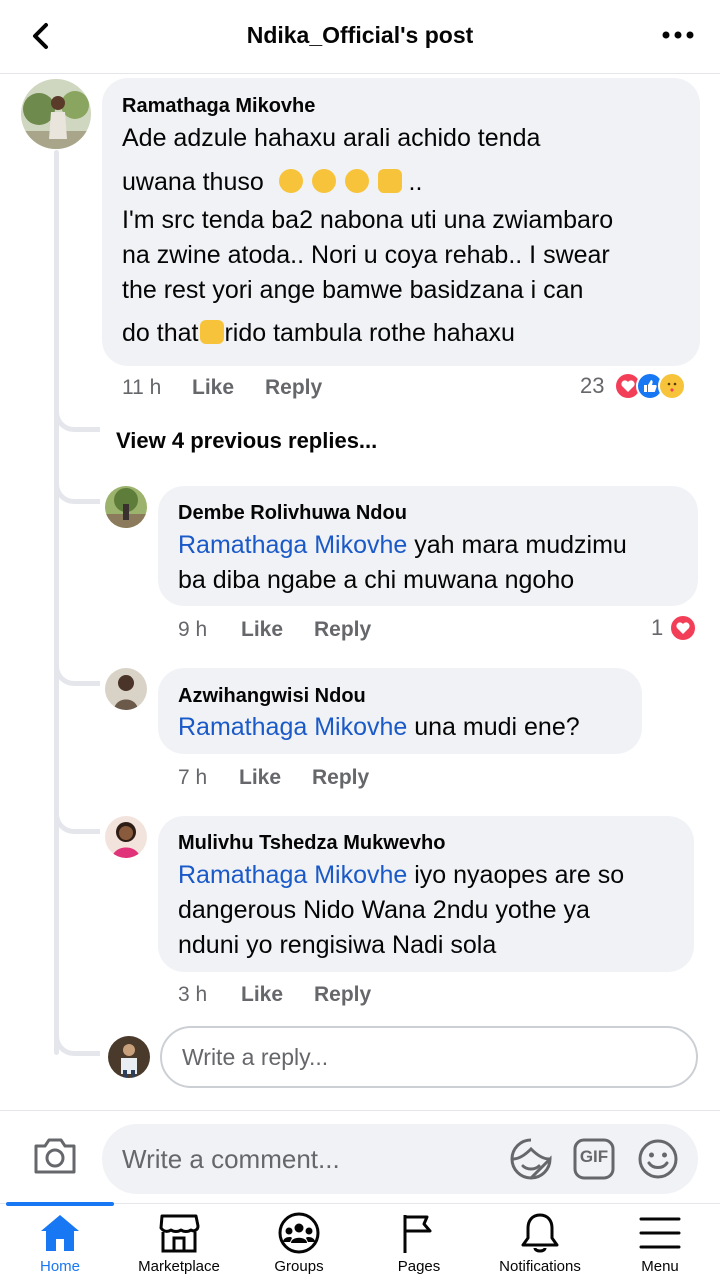  I want to click on current-user-avatar, so click(129, 1057).